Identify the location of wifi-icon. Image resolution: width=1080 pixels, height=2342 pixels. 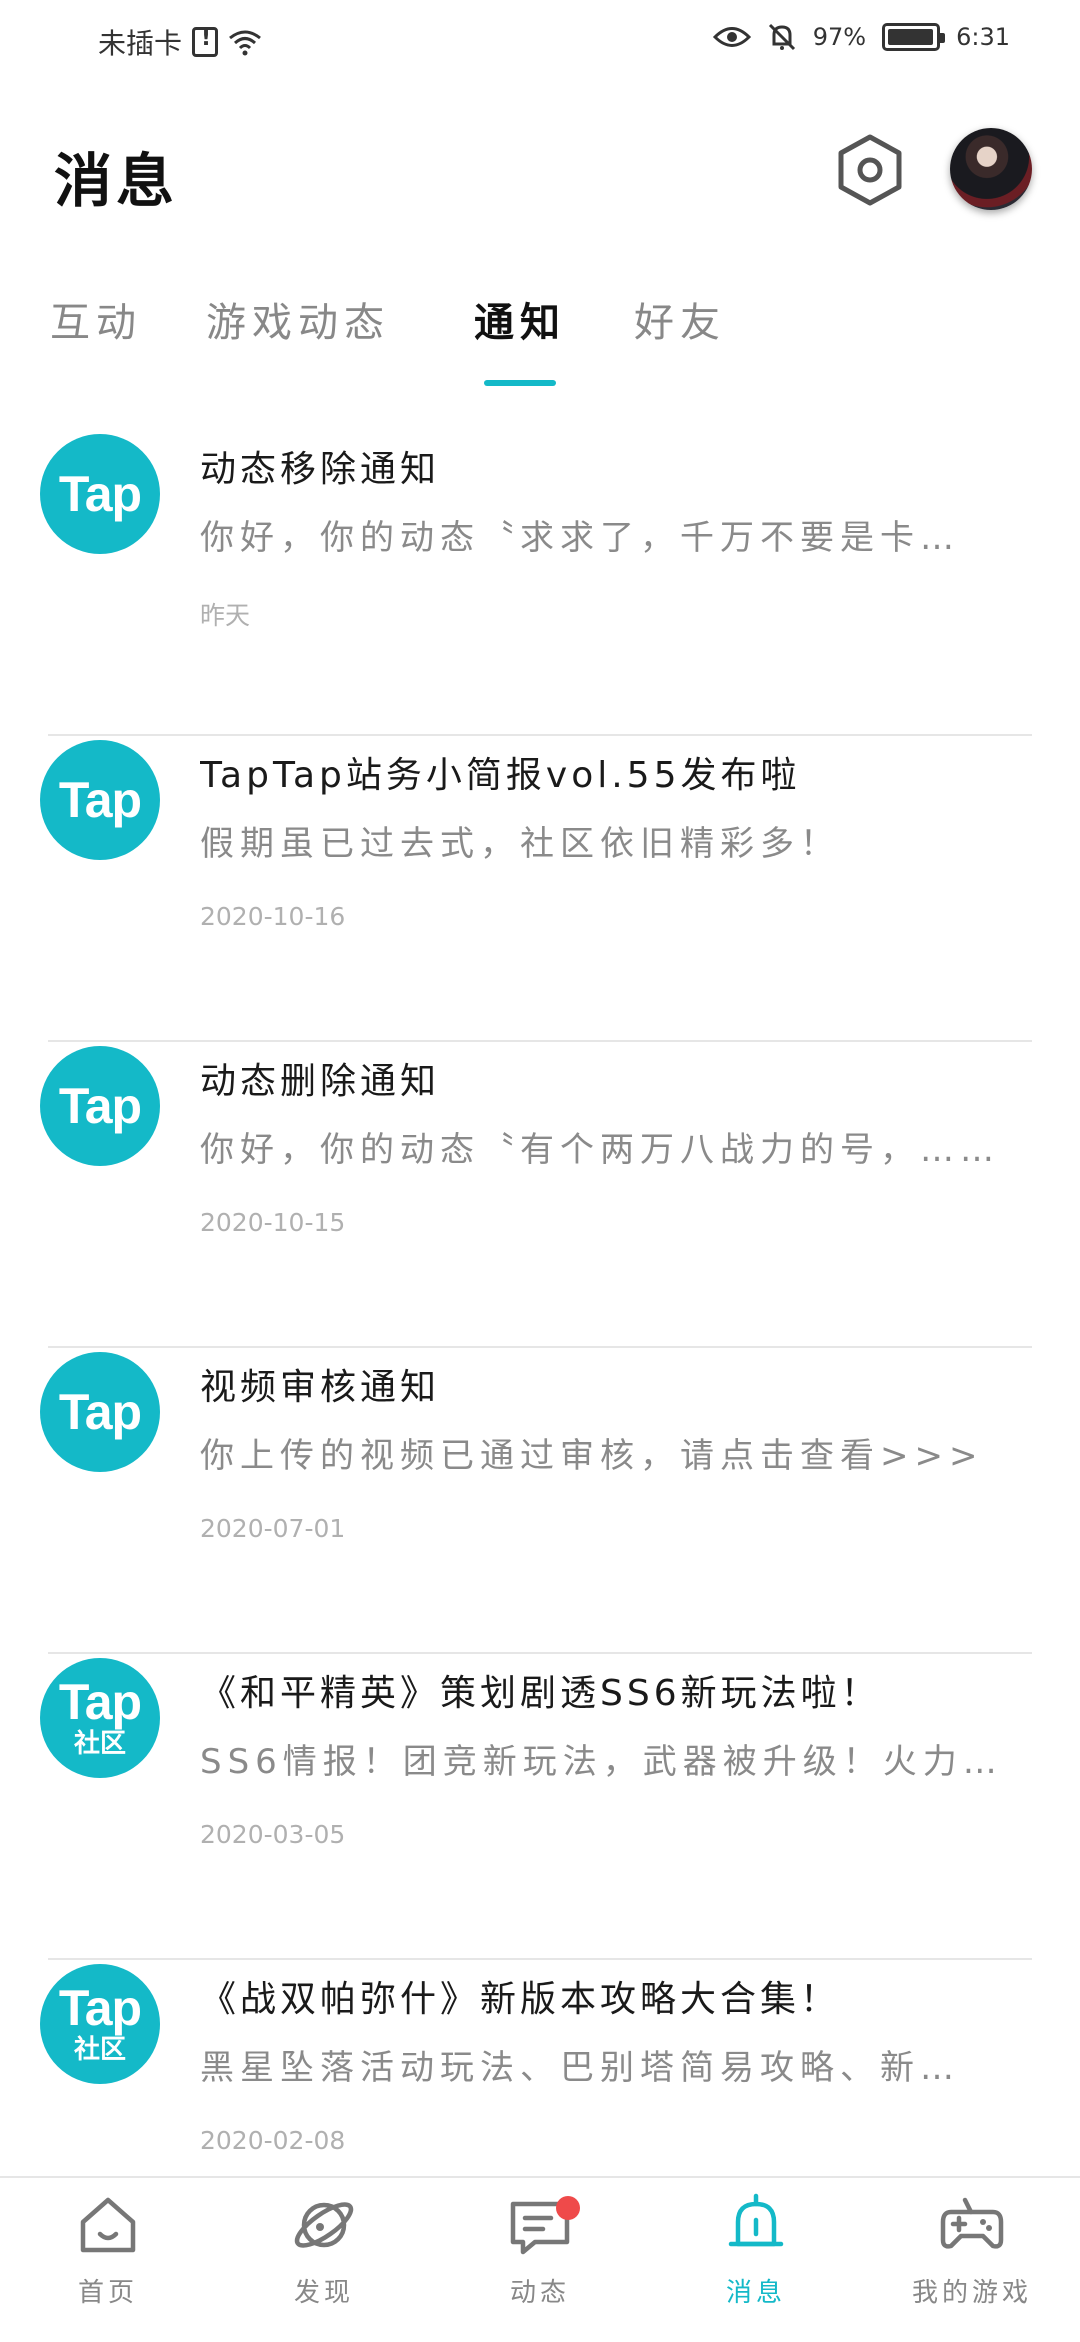
(245, 43).